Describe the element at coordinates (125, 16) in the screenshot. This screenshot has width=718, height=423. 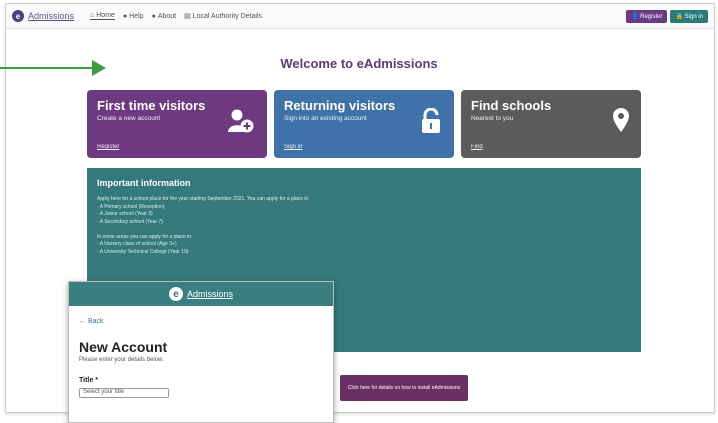
I see `help-icon: ●` at that location.